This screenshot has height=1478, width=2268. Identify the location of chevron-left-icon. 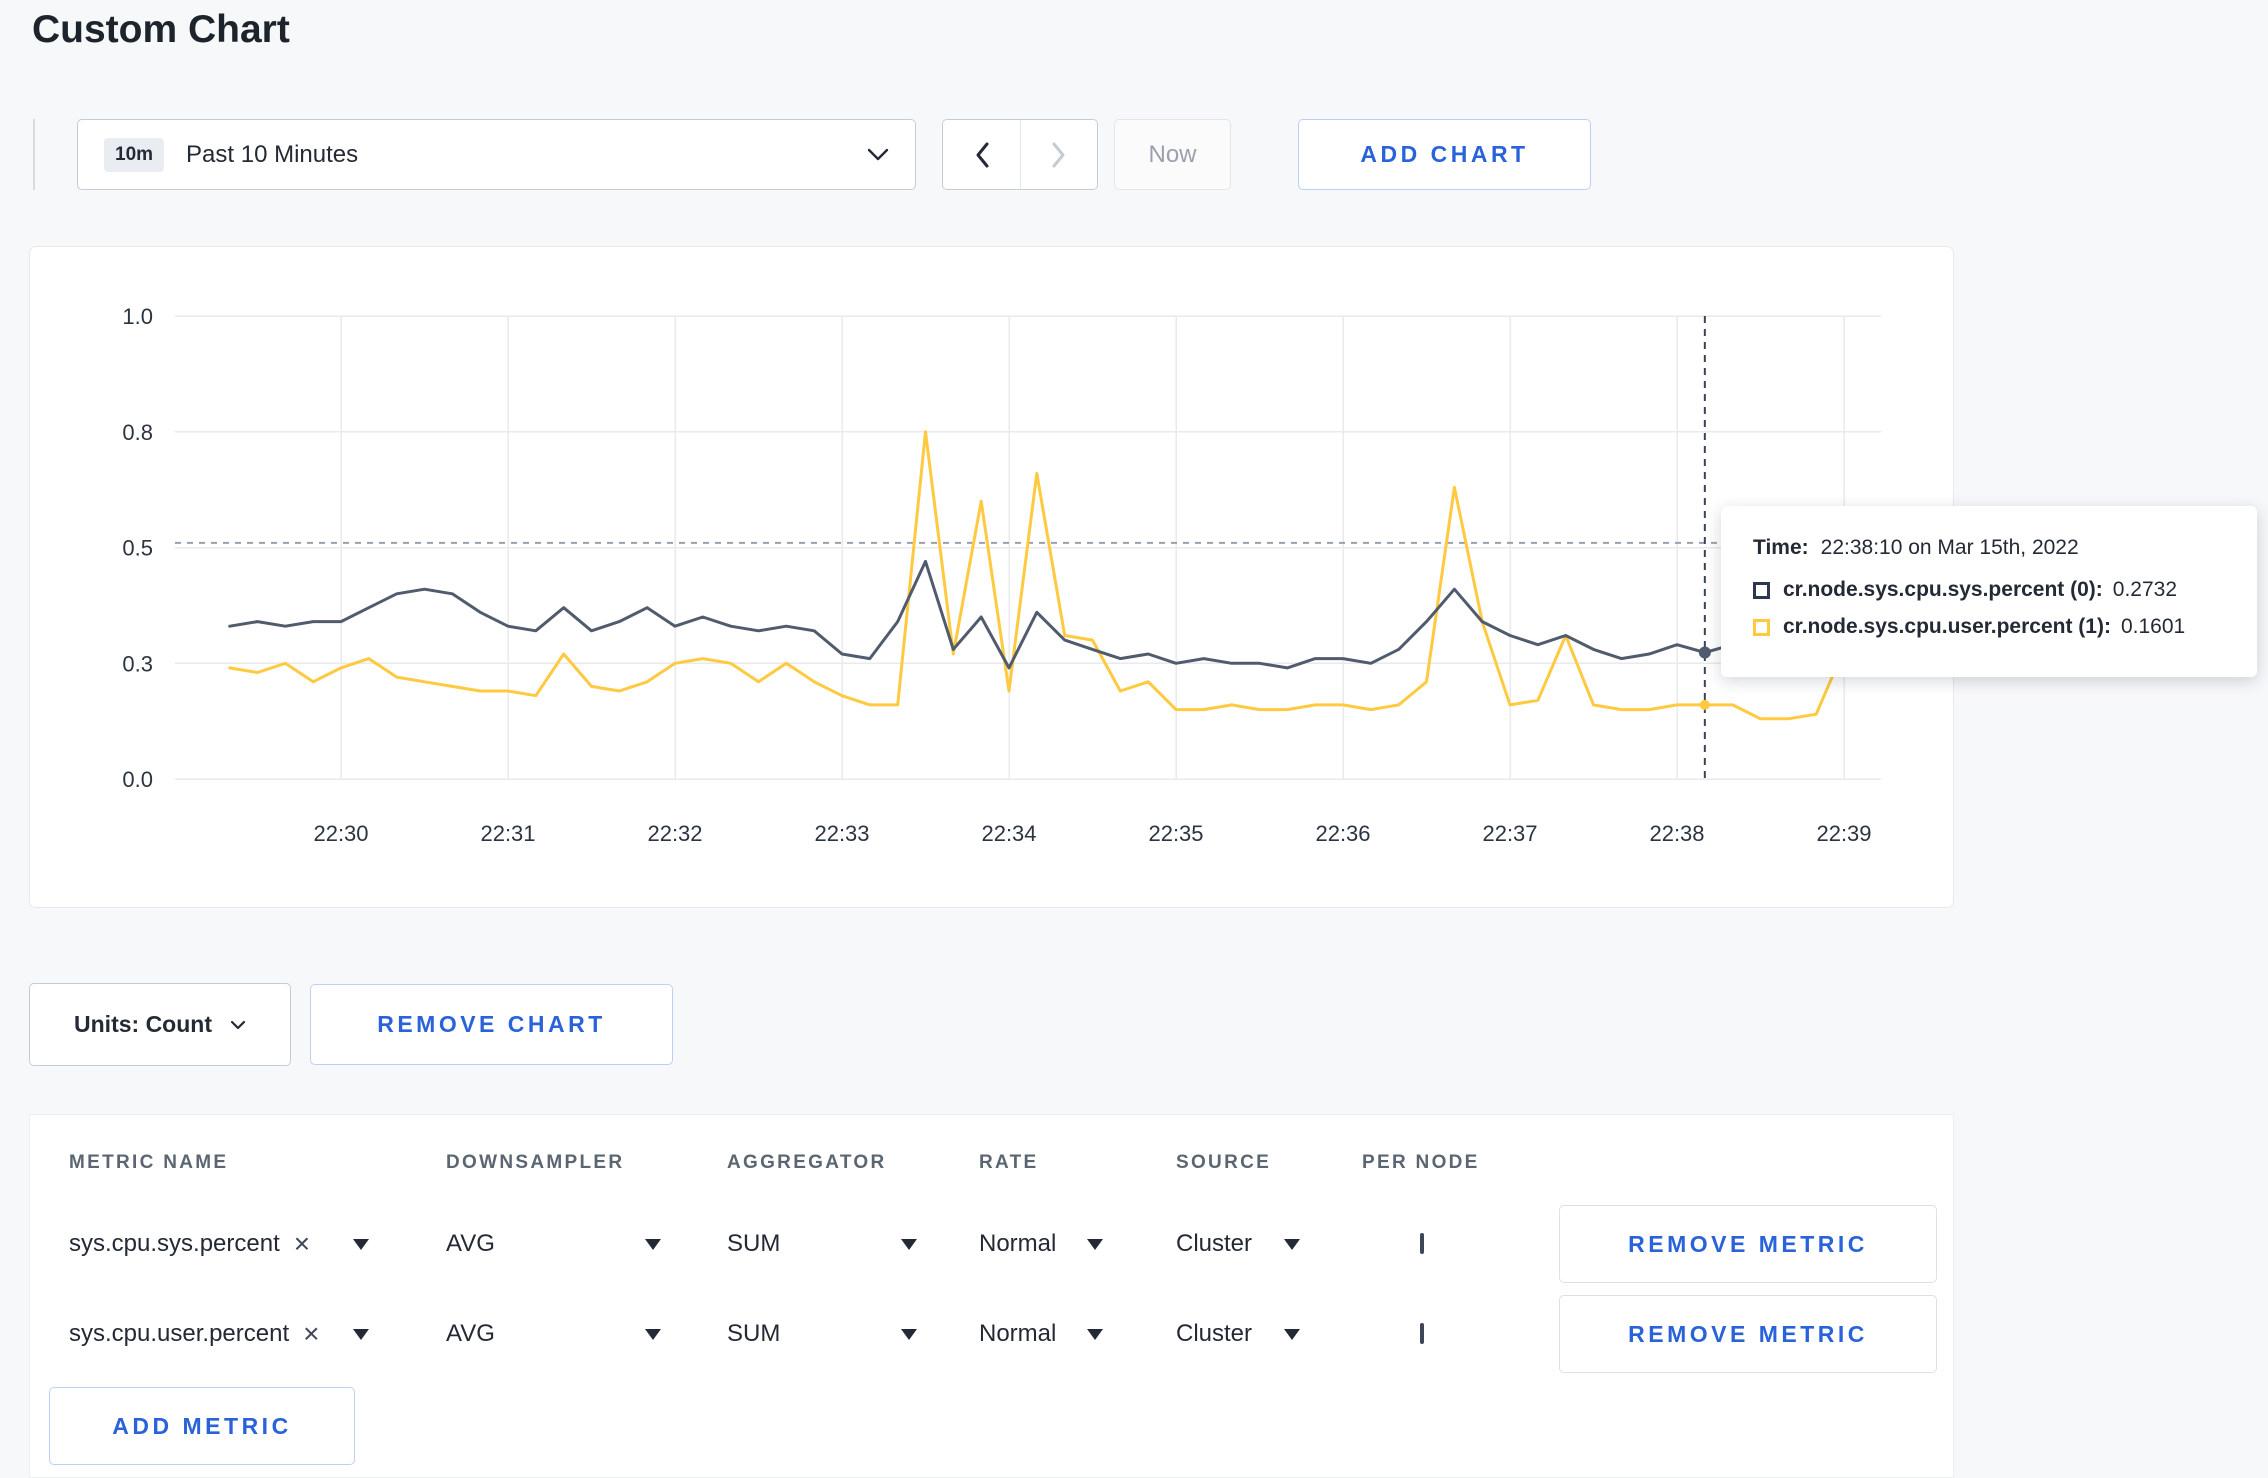
(982, 154).